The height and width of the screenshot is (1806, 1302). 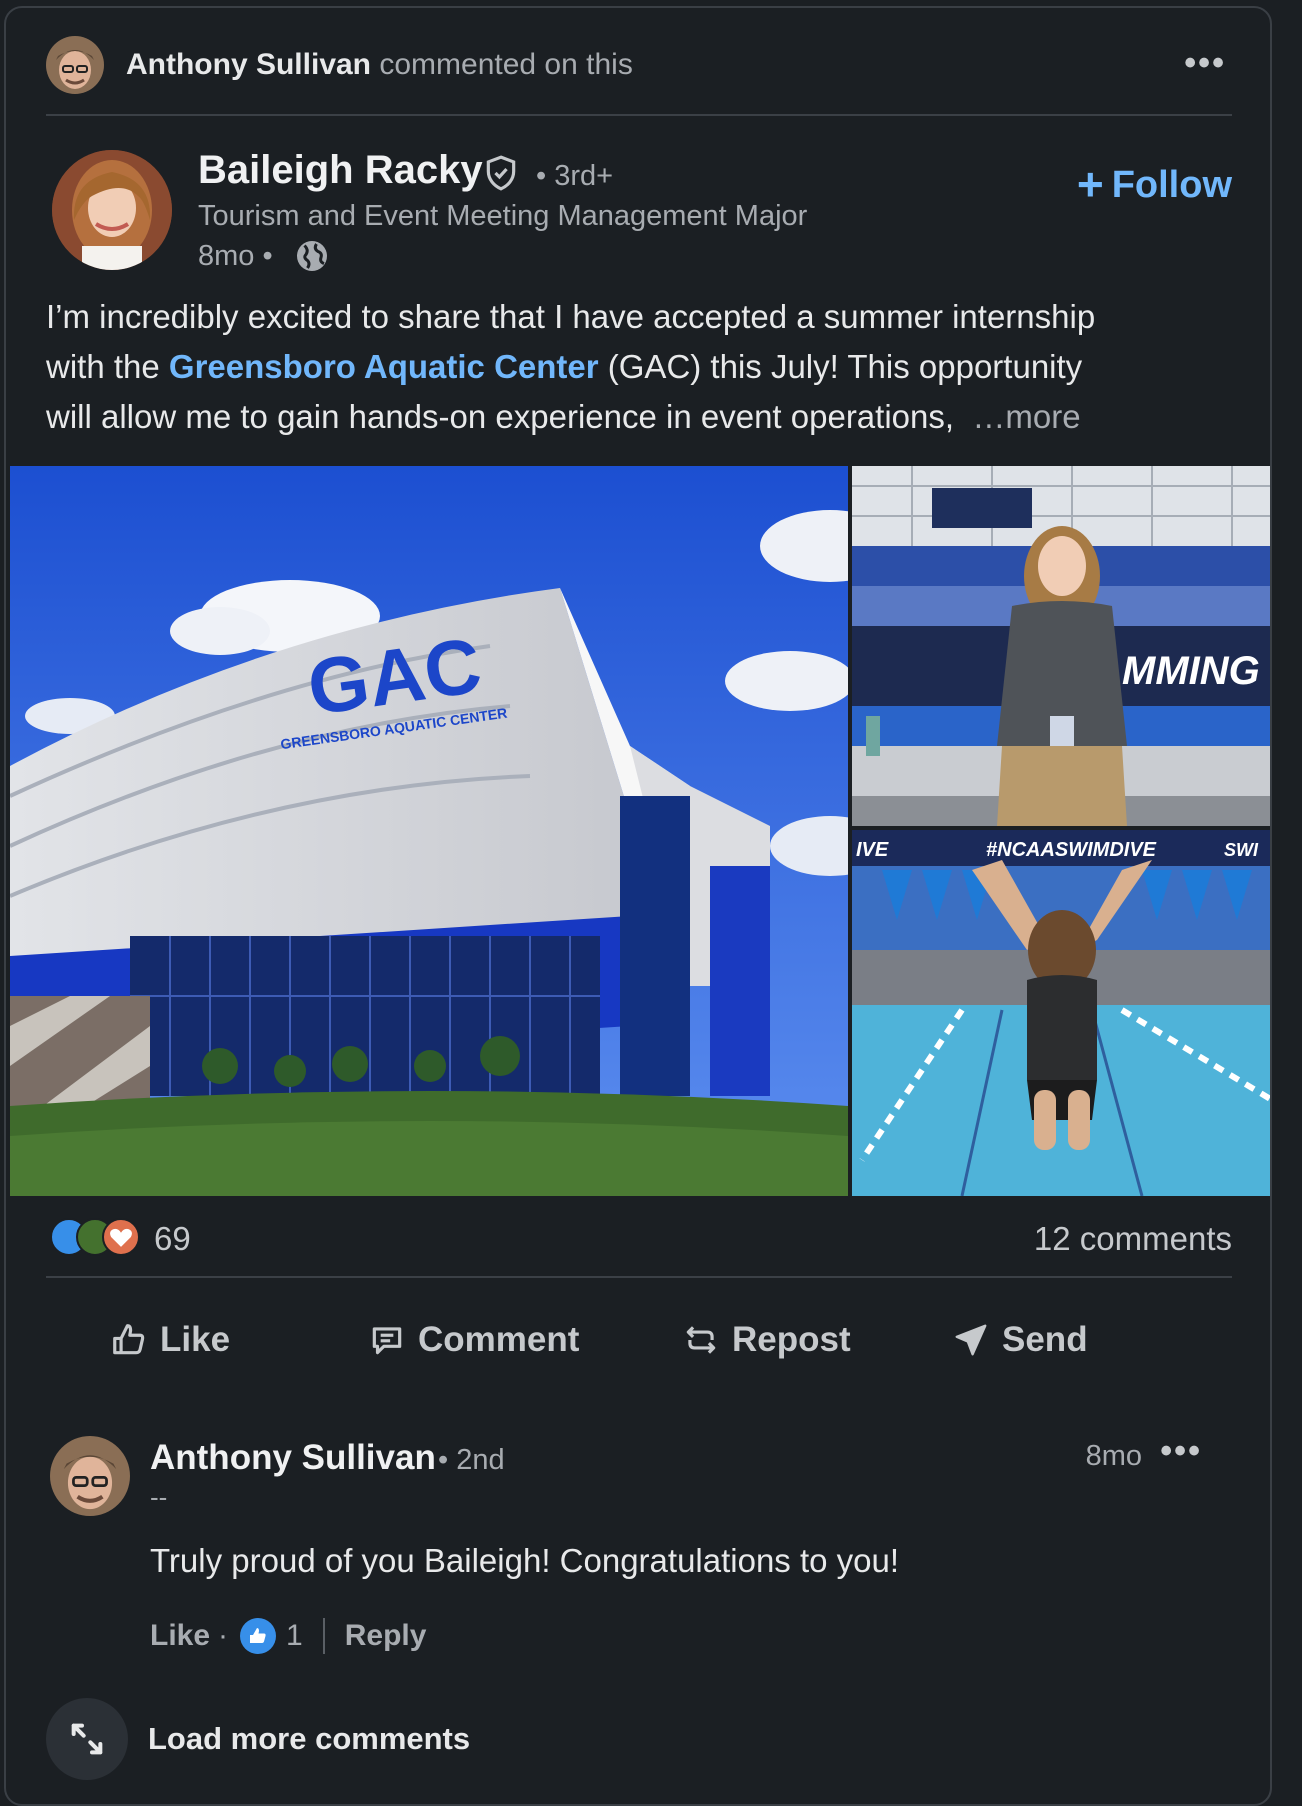 What do you see at coordinates (294, 1635) in the screenshot?
I see `comment-like-count: 1` at bounding box center [294, 1635].